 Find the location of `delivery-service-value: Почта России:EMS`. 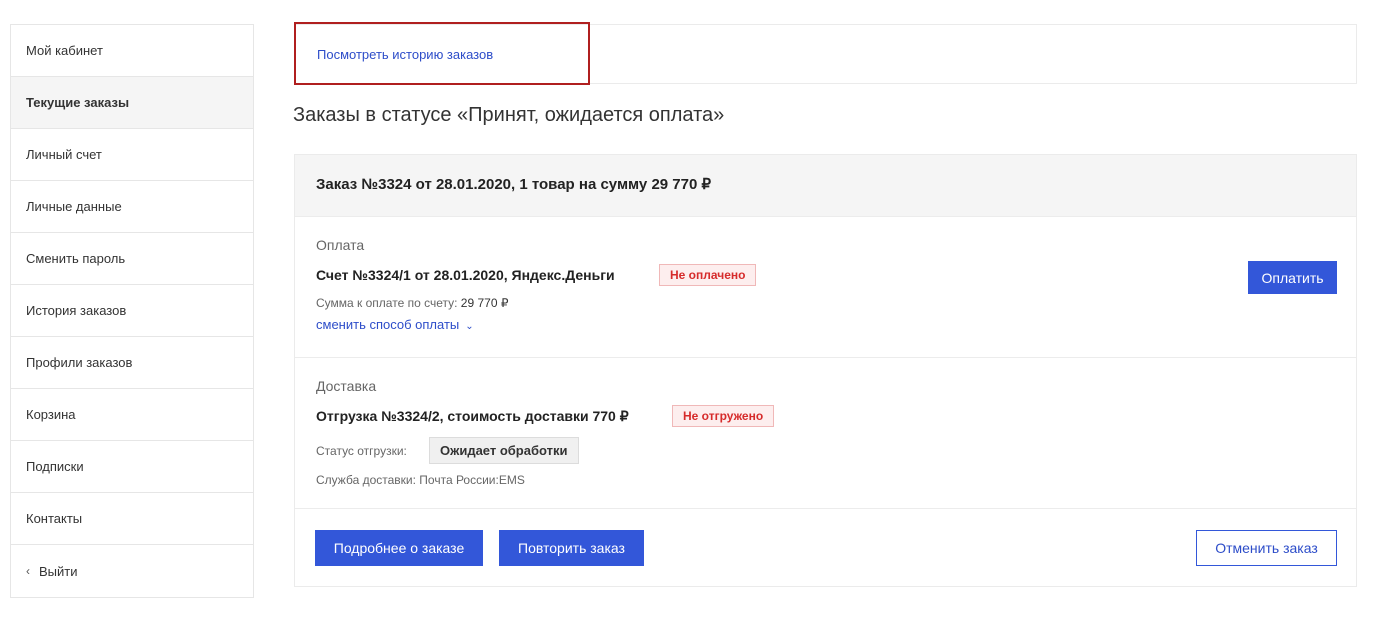

delivery-service-value: Почта России:EMS is located at coordinates (472, 480).